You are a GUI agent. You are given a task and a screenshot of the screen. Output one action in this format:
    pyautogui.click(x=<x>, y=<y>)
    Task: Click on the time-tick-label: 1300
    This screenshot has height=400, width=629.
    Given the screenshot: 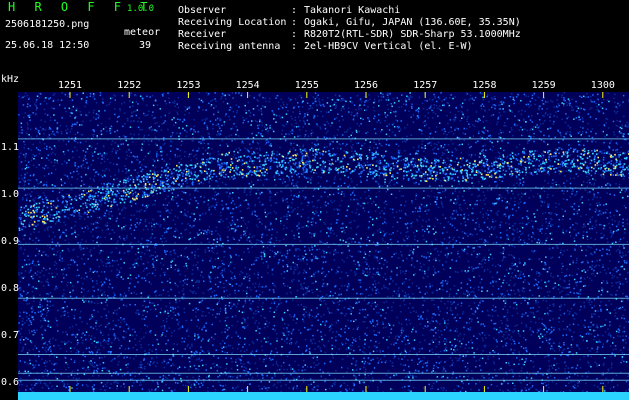 What is the action you would take?
    pyautogui.click(x=602, y=85)
    